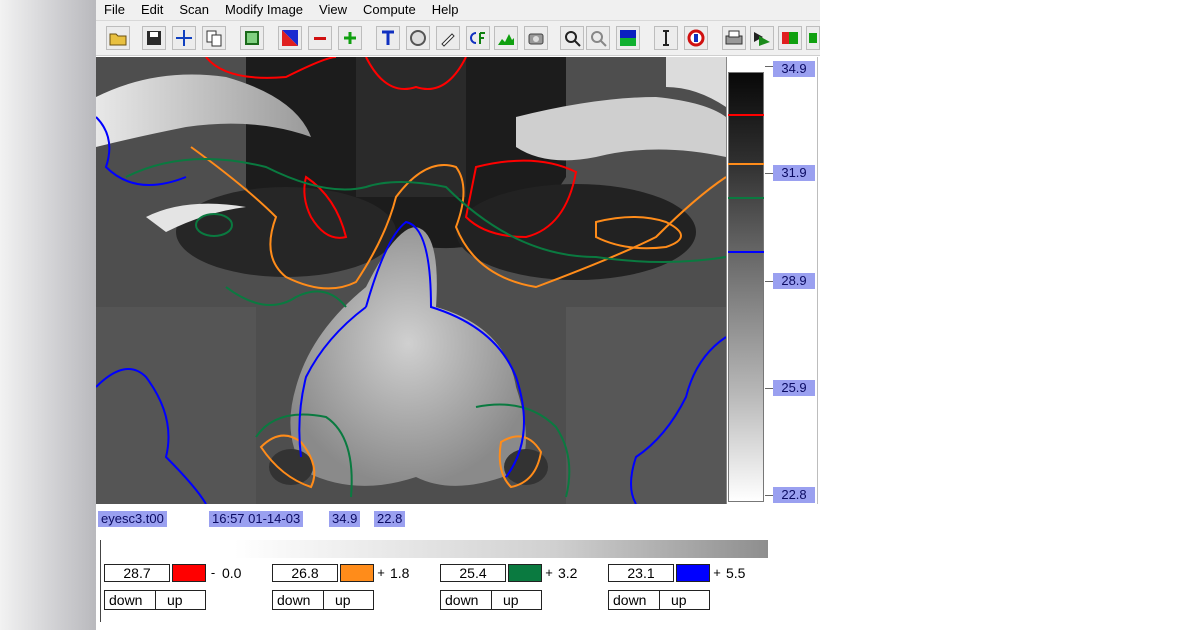 Image resolution: width=1200 pixels, height=630 pixels. Describe the element at coordinates (48, 315) in the screenshot. I see `window-backdrop` at that location.